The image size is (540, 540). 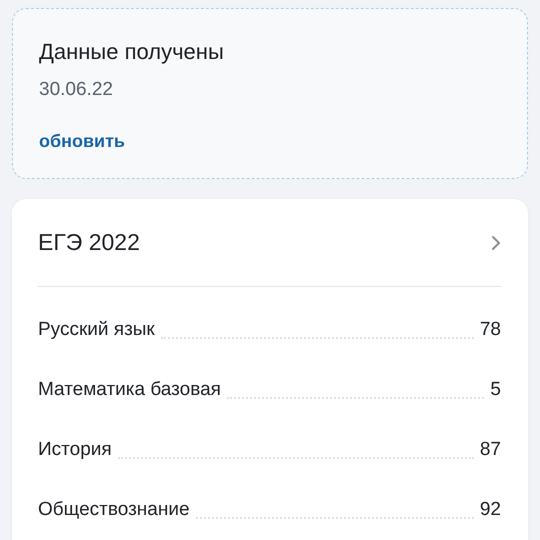 What do you see at coordinates (114, 510) in the screenshot?
I see `subject-name: Обществознание` at bounding box center [114, 510].